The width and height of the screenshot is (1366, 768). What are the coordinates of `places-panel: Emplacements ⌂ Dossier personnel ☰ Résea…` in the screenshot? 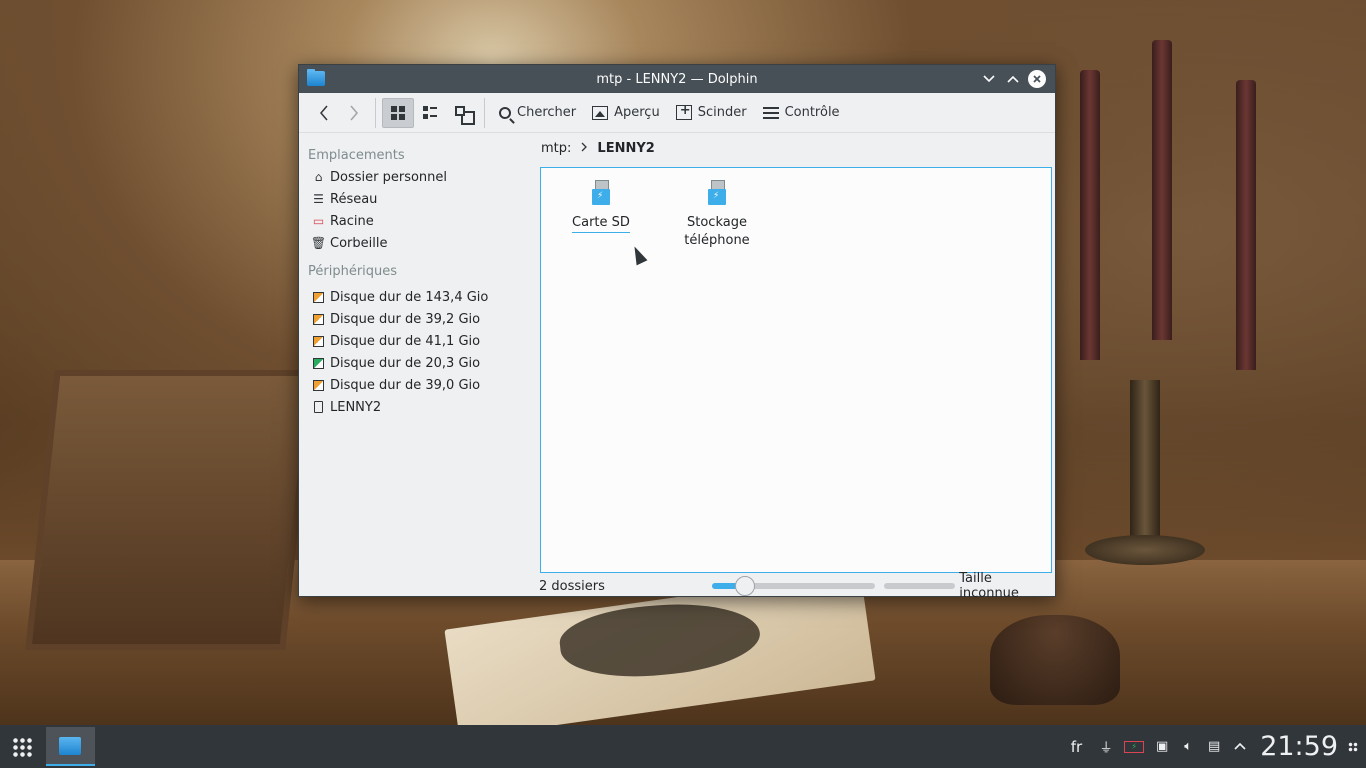 It's located at (414, 365).